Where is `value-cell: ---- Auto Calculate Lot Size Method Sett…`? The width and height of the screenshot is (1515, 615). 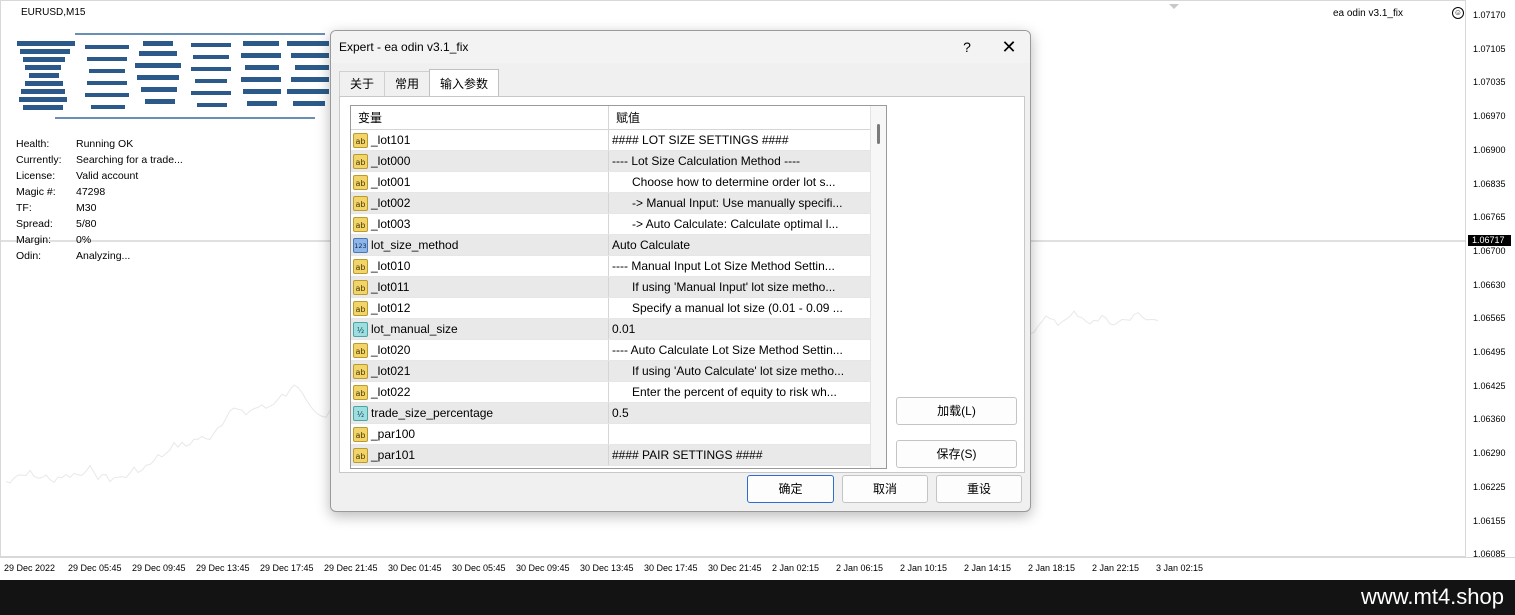
value-cell: ---- Auto Calculate Lot Size Method Sett… is located at coordinates (739, 350).